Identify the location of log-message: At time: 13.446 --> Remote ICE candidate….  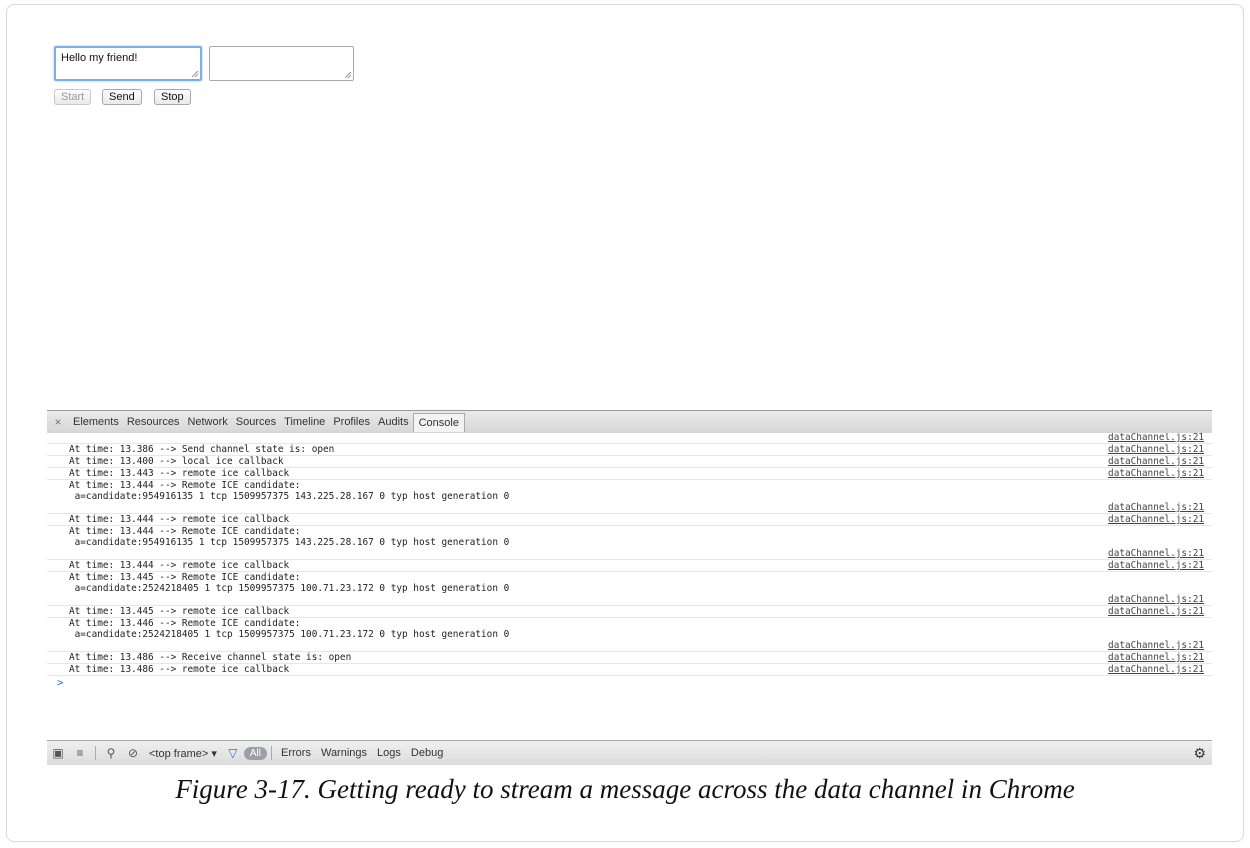
(289, 629).